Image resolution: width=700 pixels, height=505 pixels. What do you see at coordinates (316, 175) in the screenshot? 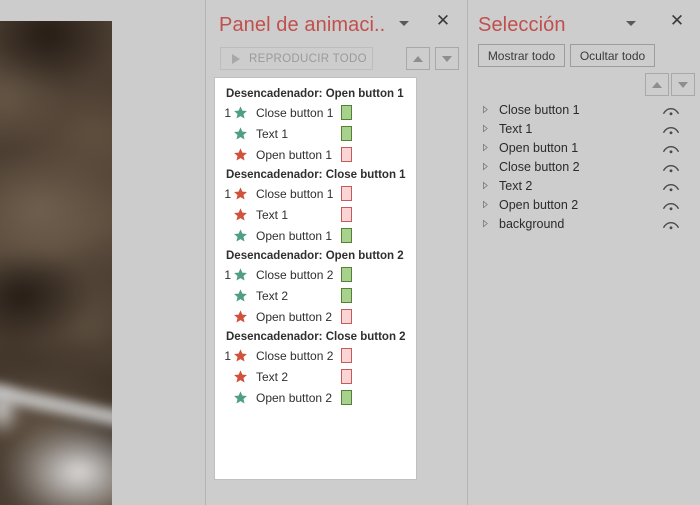
I see `animation-trigger-header: Desencadenador: Close button 1` at bounding box center [316, 175].